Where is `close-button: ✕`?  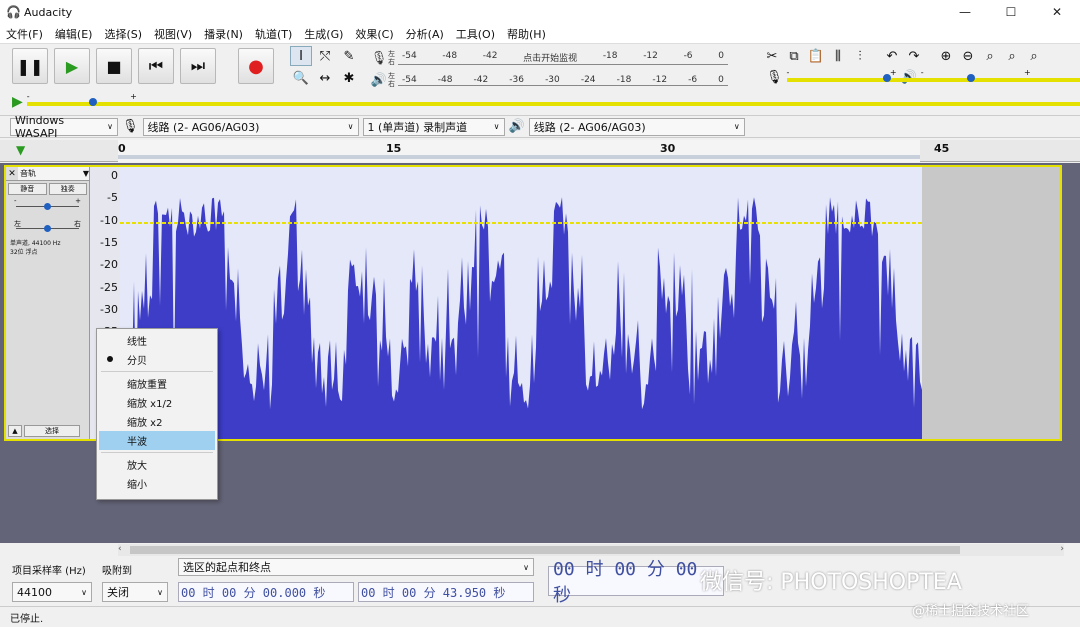
close-button: ✕ is located at coordinates (1057, 12).